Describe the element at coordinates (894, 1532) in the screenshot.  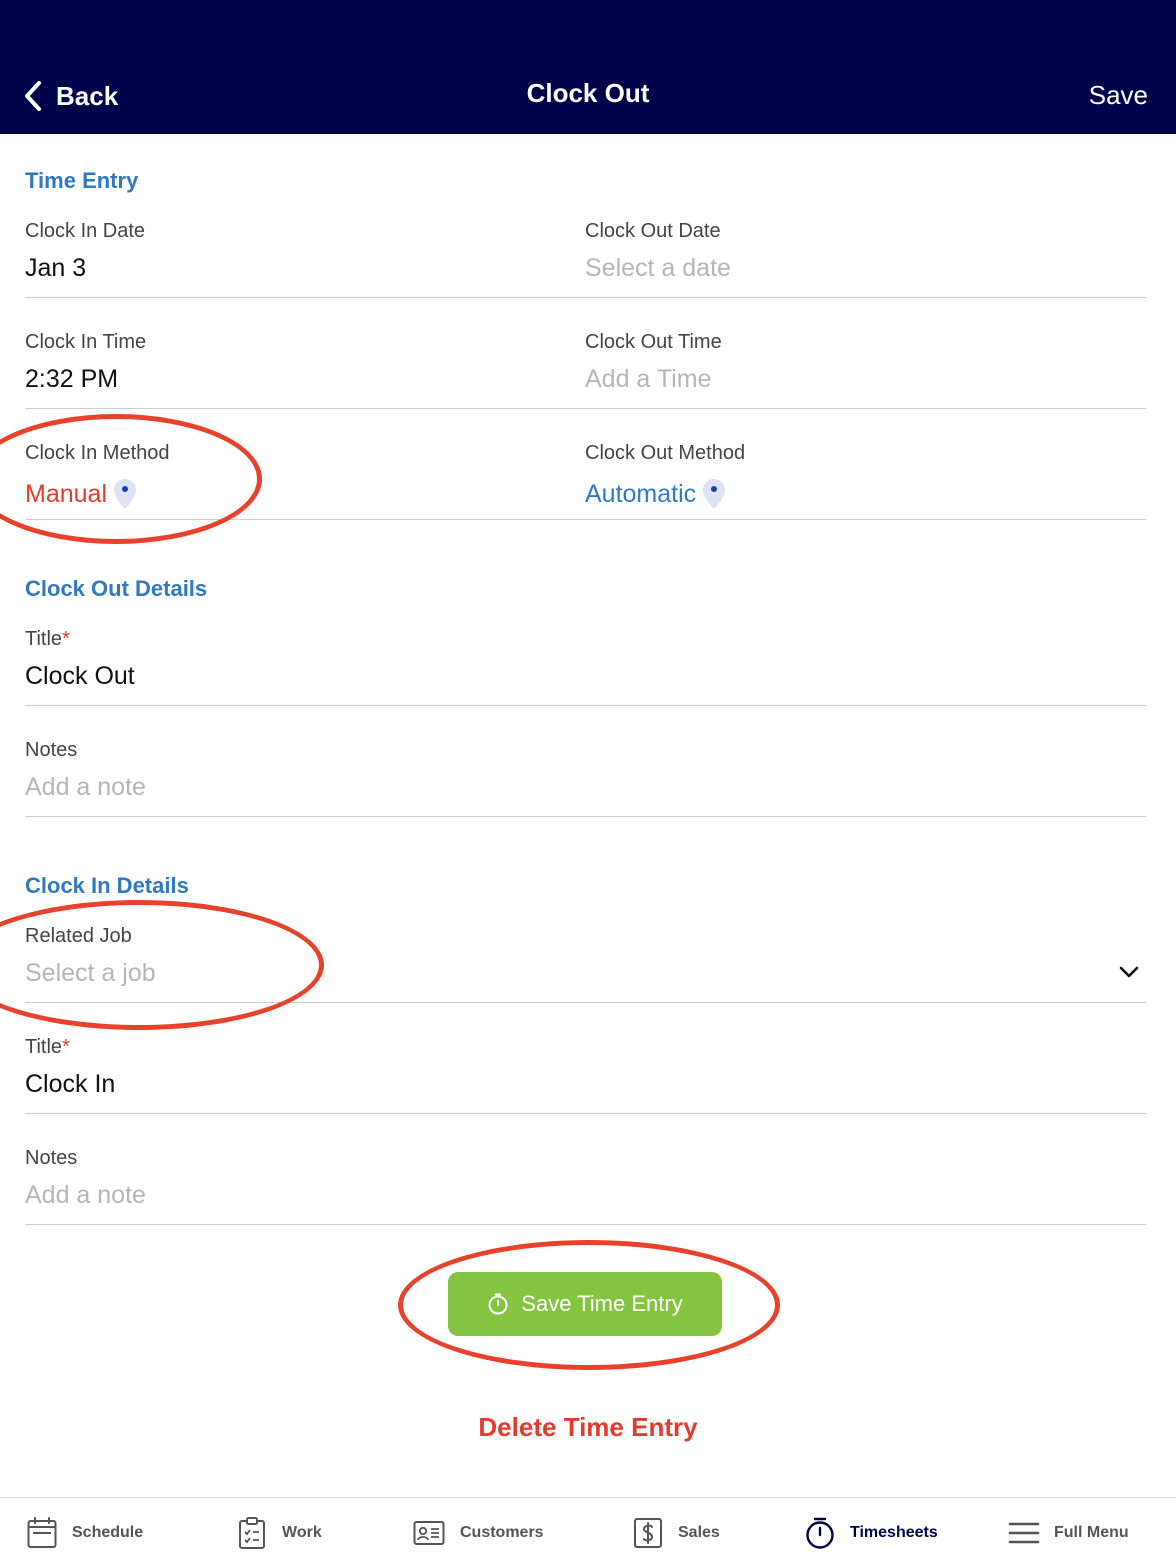
I see `tab-label: Timesheets` at that location.